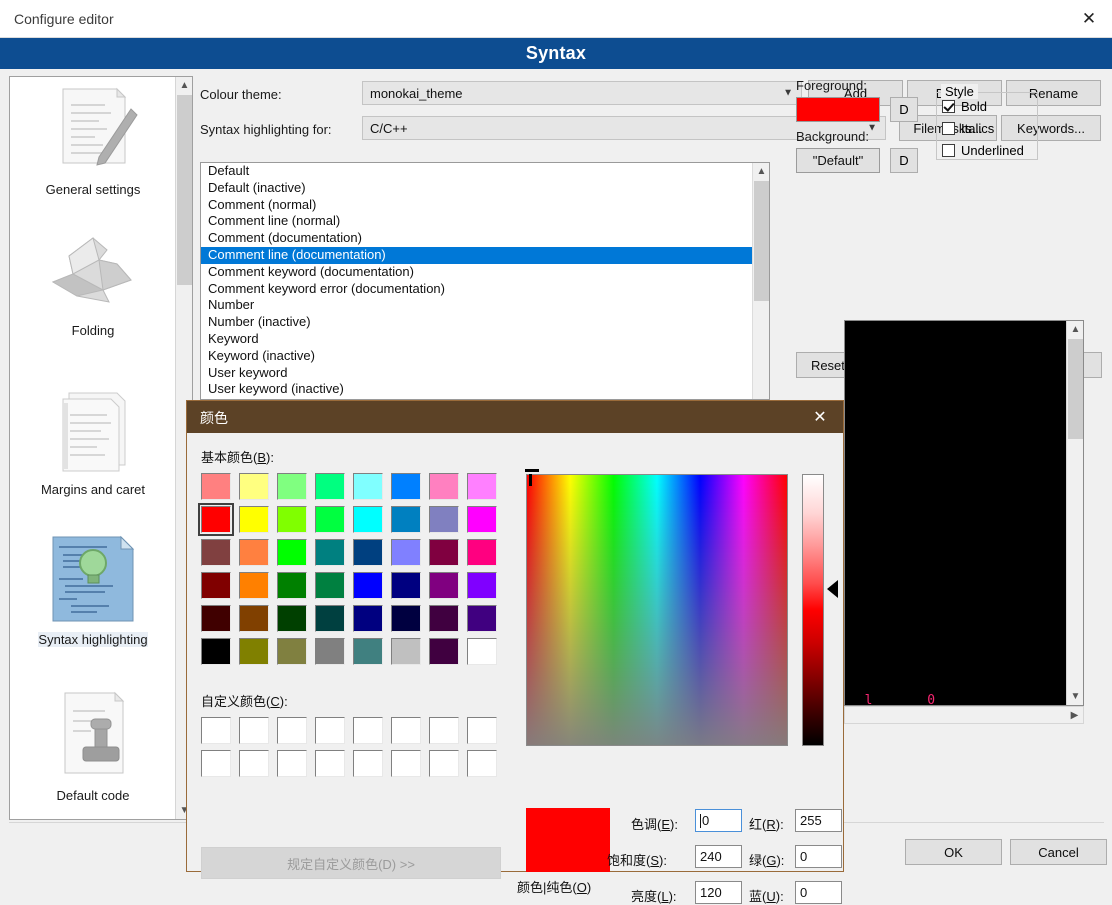 The height and width of the screenshot is (905, 1112). I want to click on color-spectrum-field, so click(656, 607).